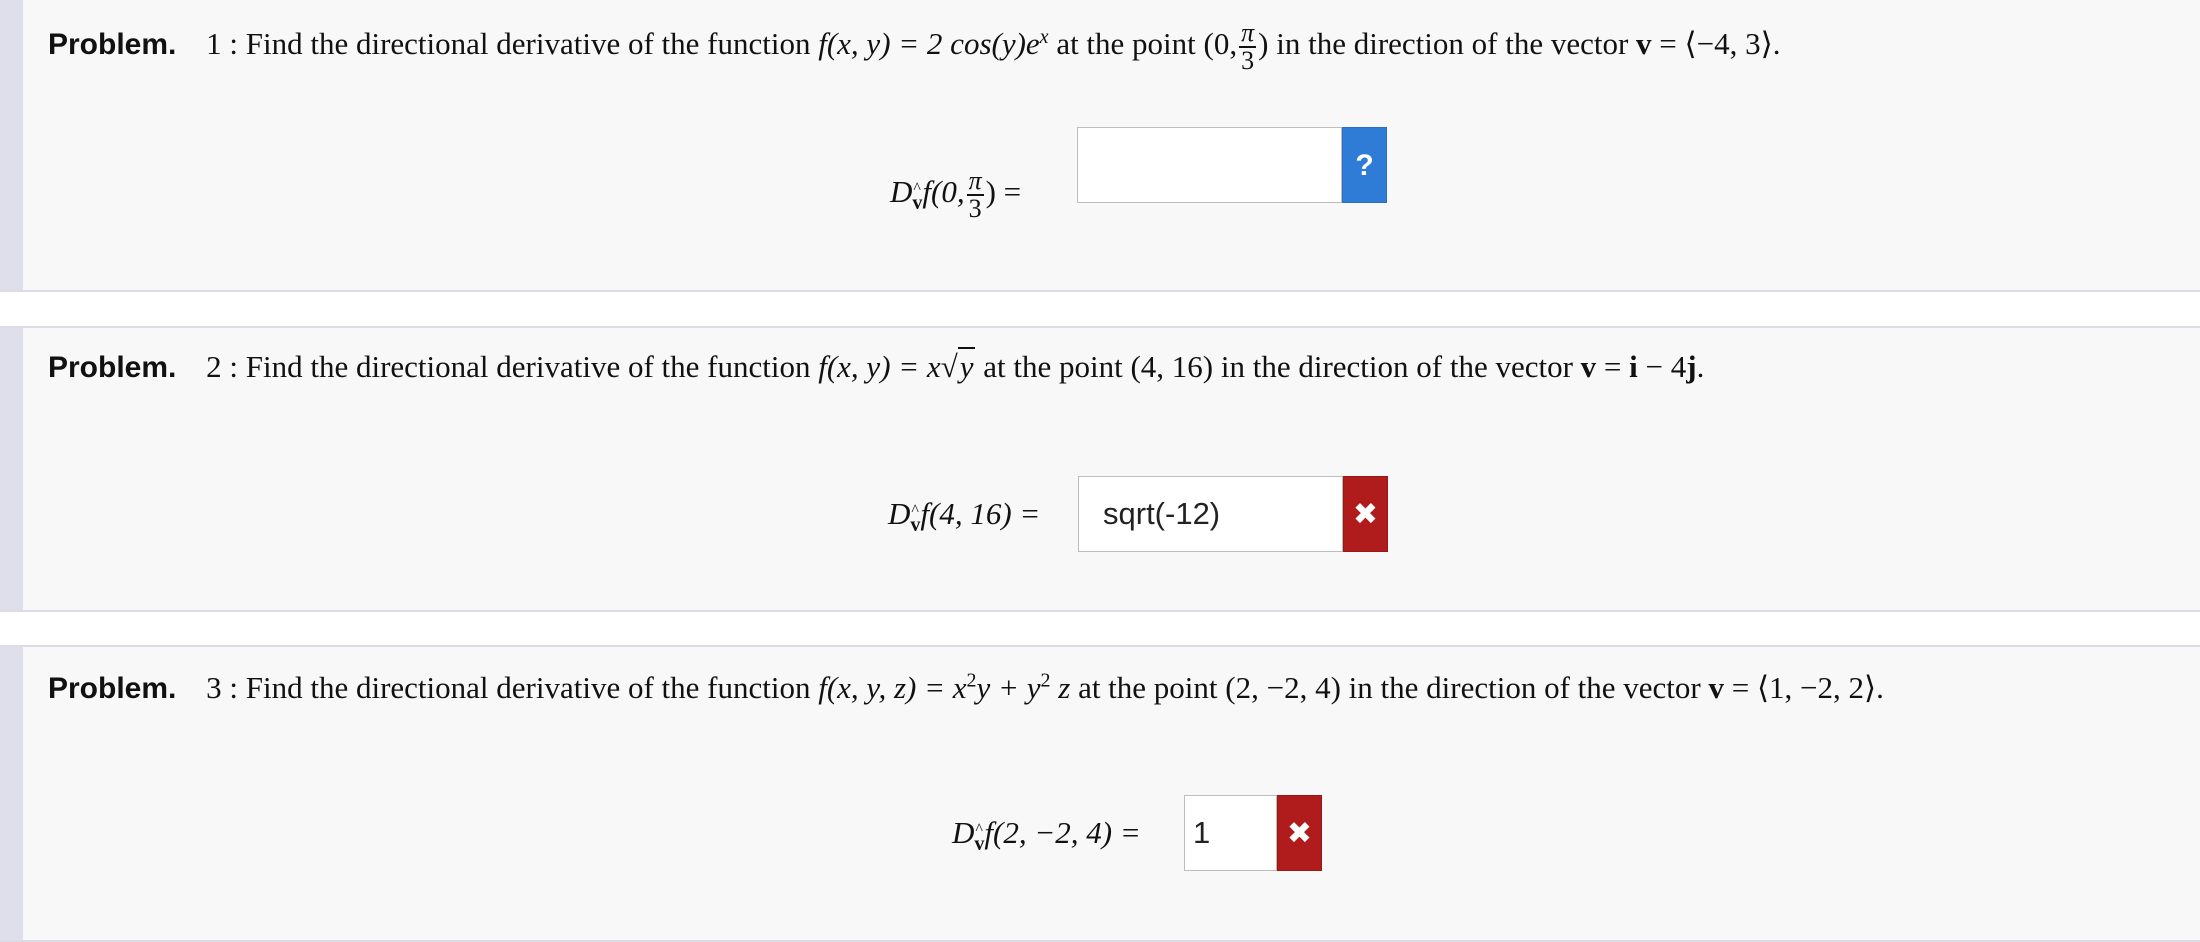 This screenshot has height=942, width=2200. Describe the element at coordinates (879, 366) in the screenshot. I see `problem-2-function: f(x, y) = x` at that location.